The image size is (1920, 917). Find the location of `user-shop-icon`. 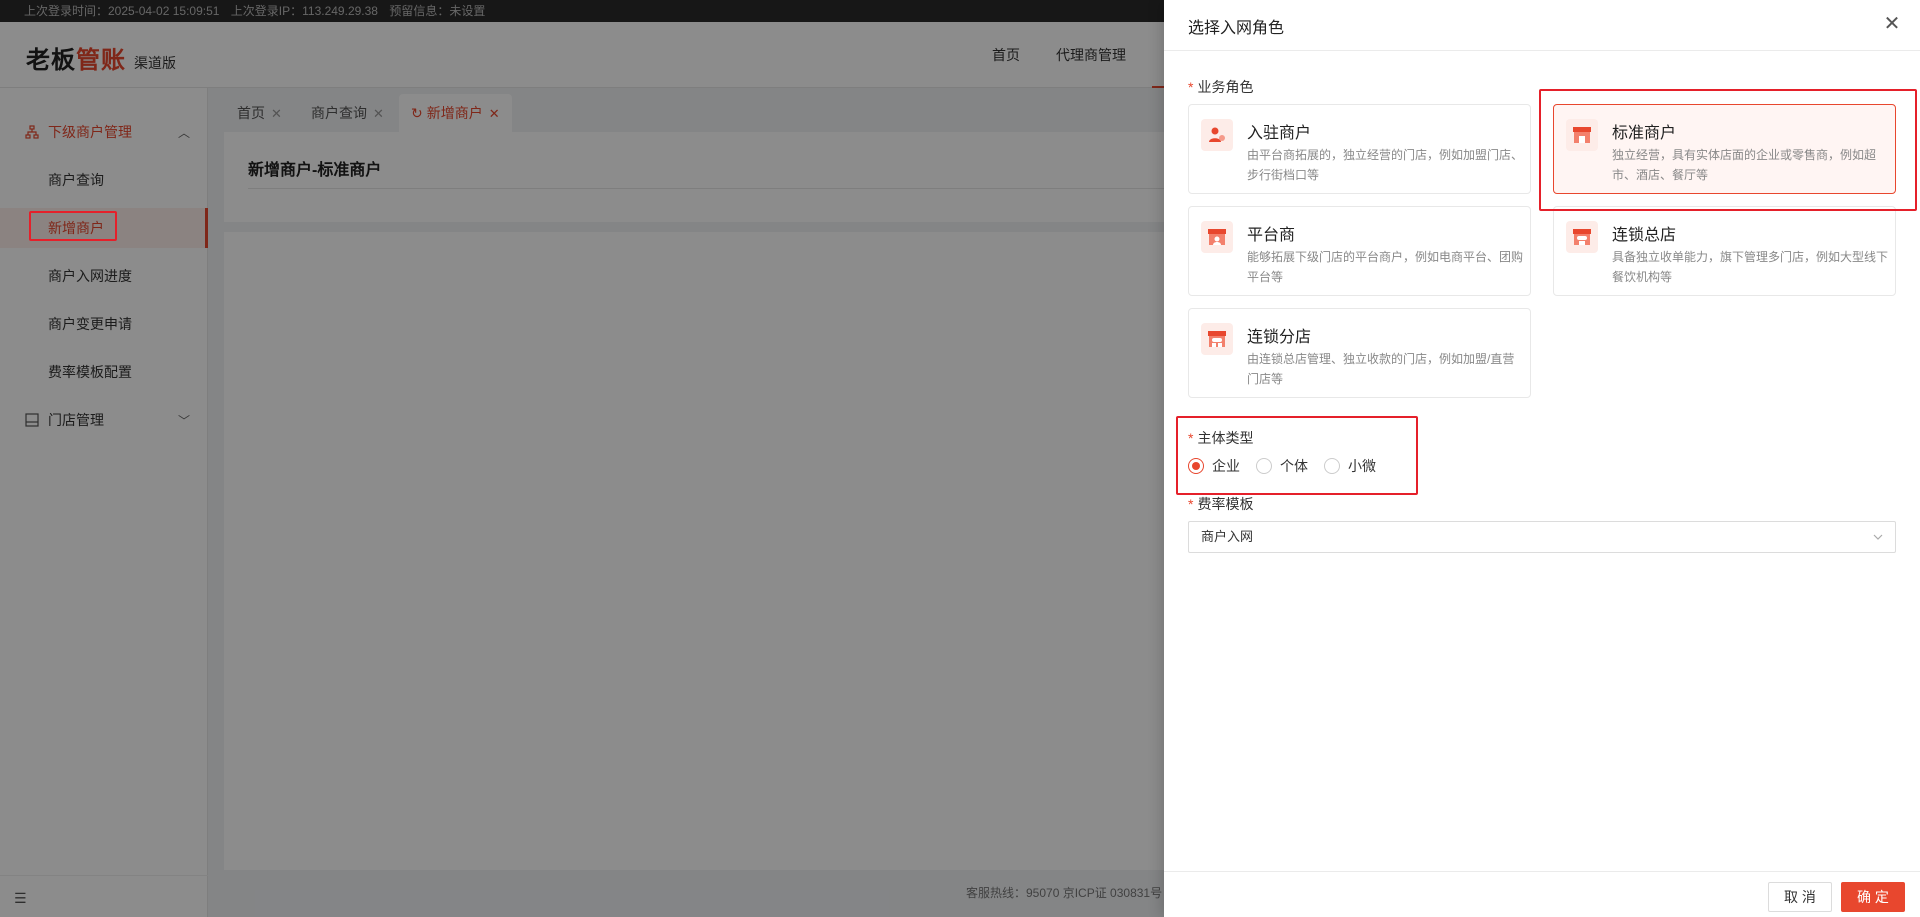

user-shop-icon is located at coordinates (1217, 135).